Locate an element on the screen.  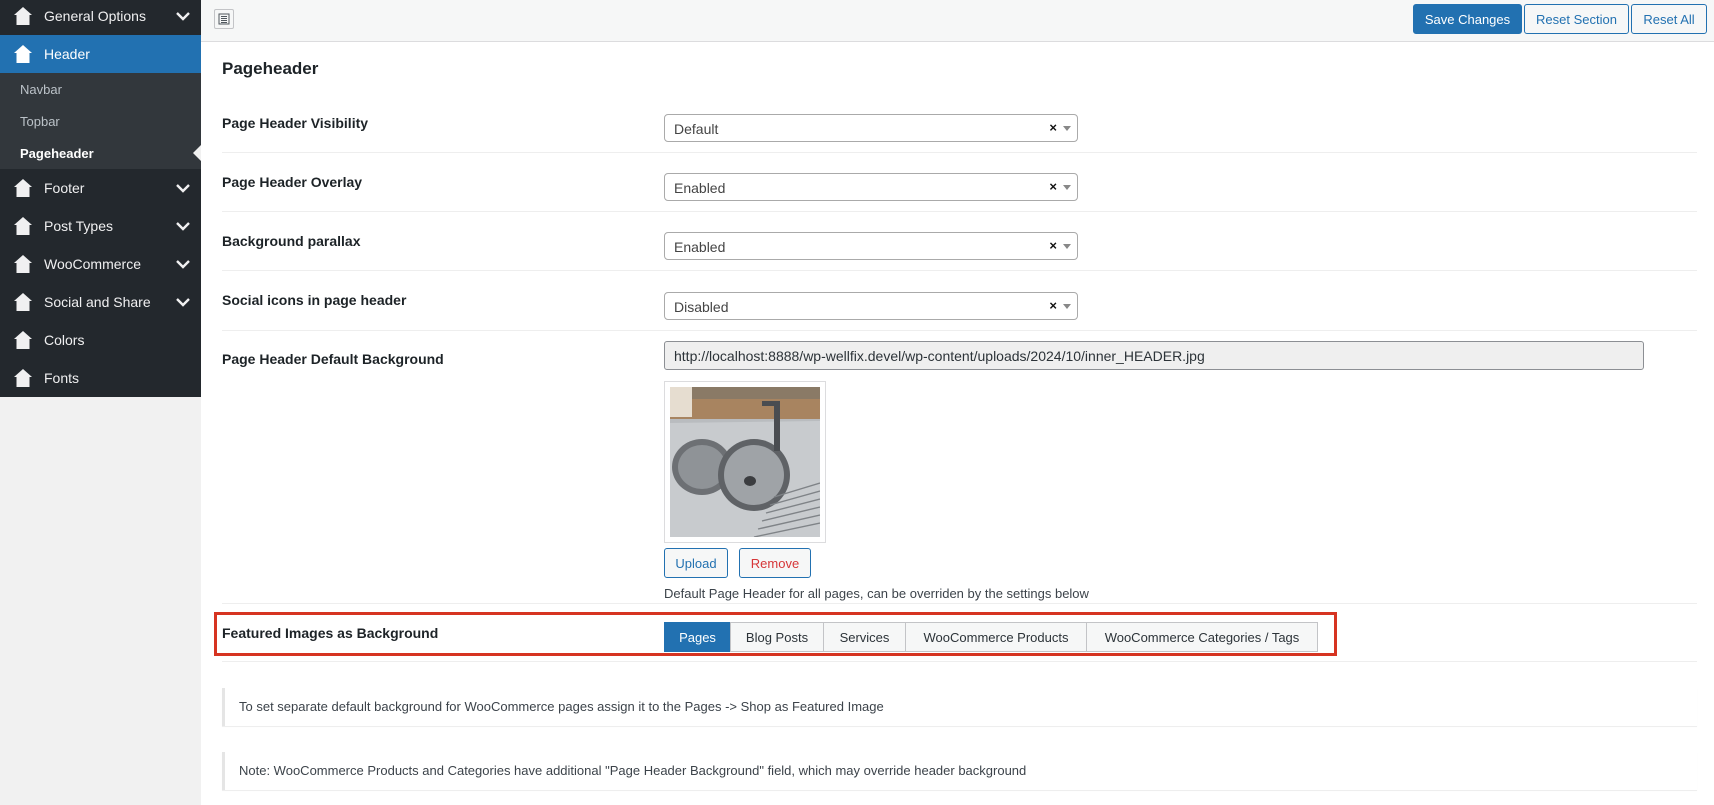
submenu-item-pageheader: Pageheader is located at coordinates (57, 153).